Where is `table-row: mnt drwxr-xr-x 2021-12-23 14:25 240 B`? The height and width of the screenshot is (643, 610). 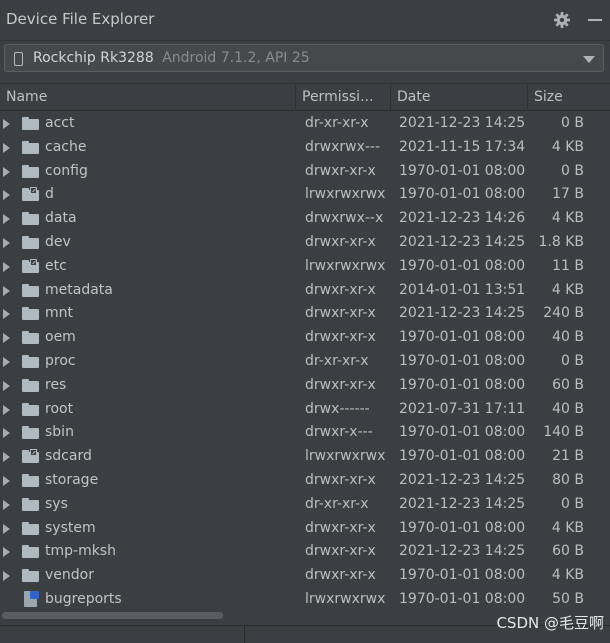 table-row: mnt drwxr-xr-x 2021-12-23 14:25 240 B is located at coordinates (305, 314).